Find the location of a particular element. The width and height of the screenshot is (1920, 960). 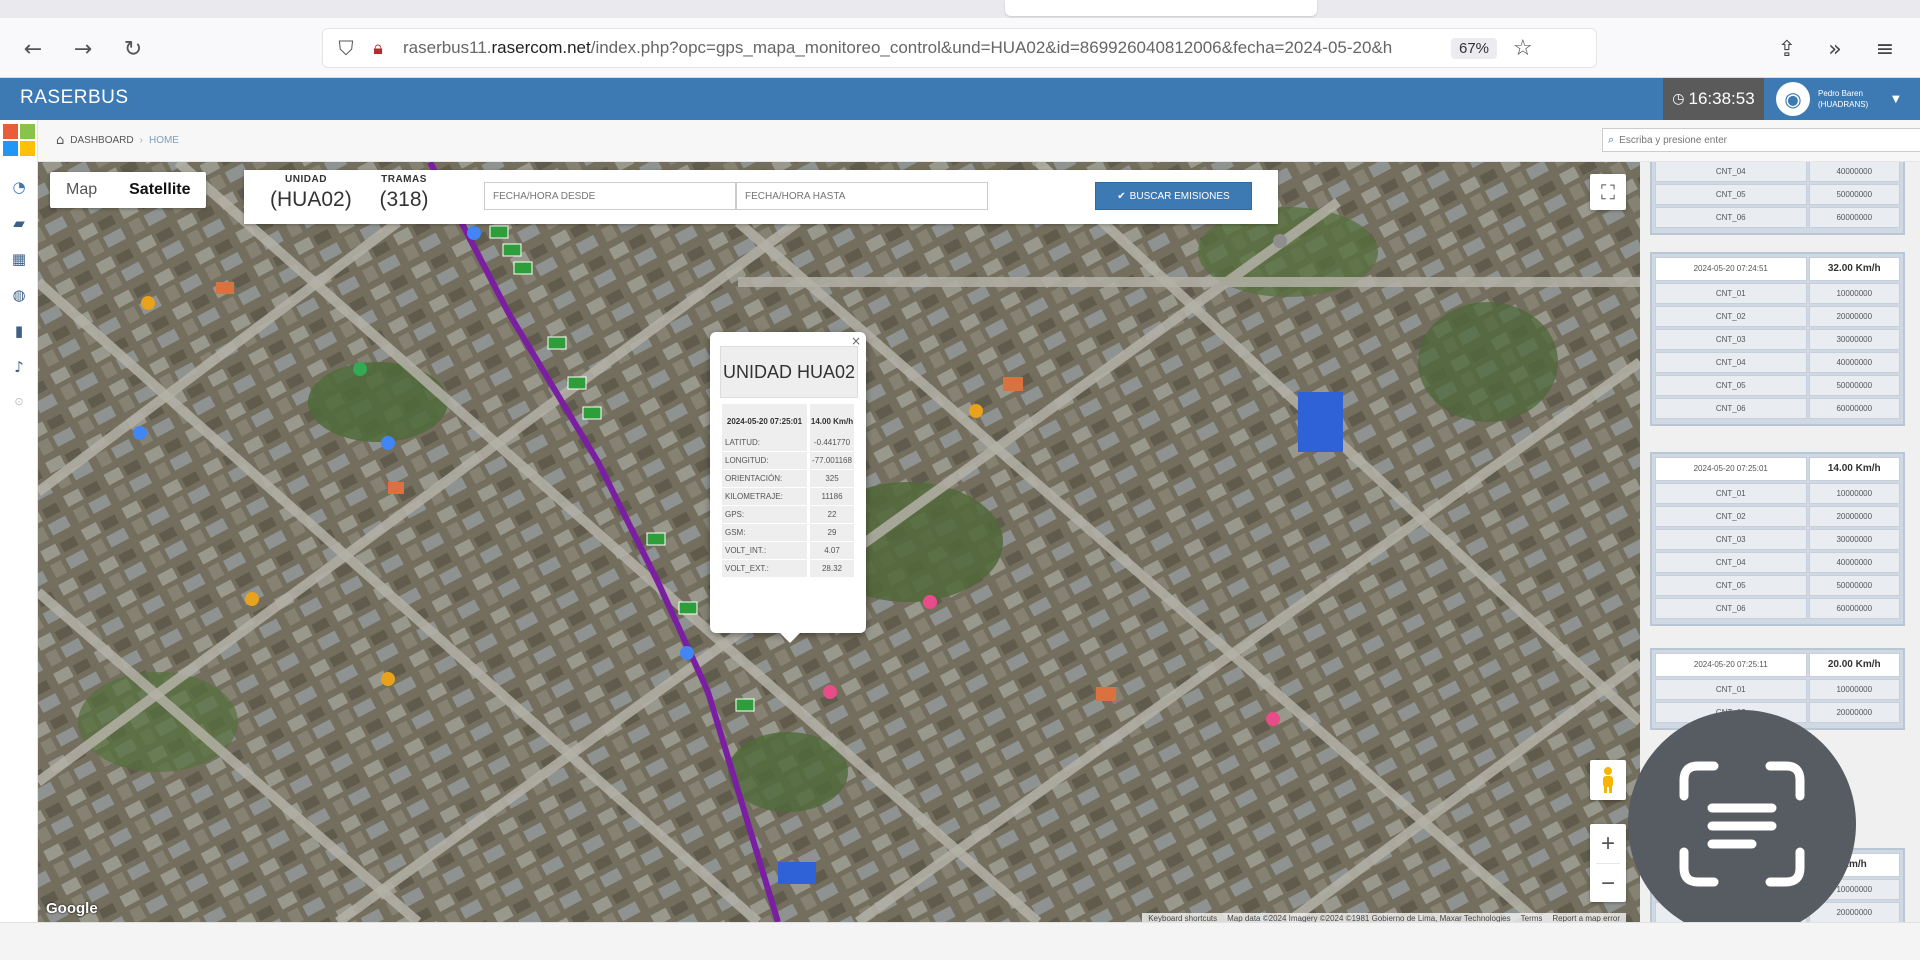

zoom-out-button: − is located at coordinates (1608, 883).